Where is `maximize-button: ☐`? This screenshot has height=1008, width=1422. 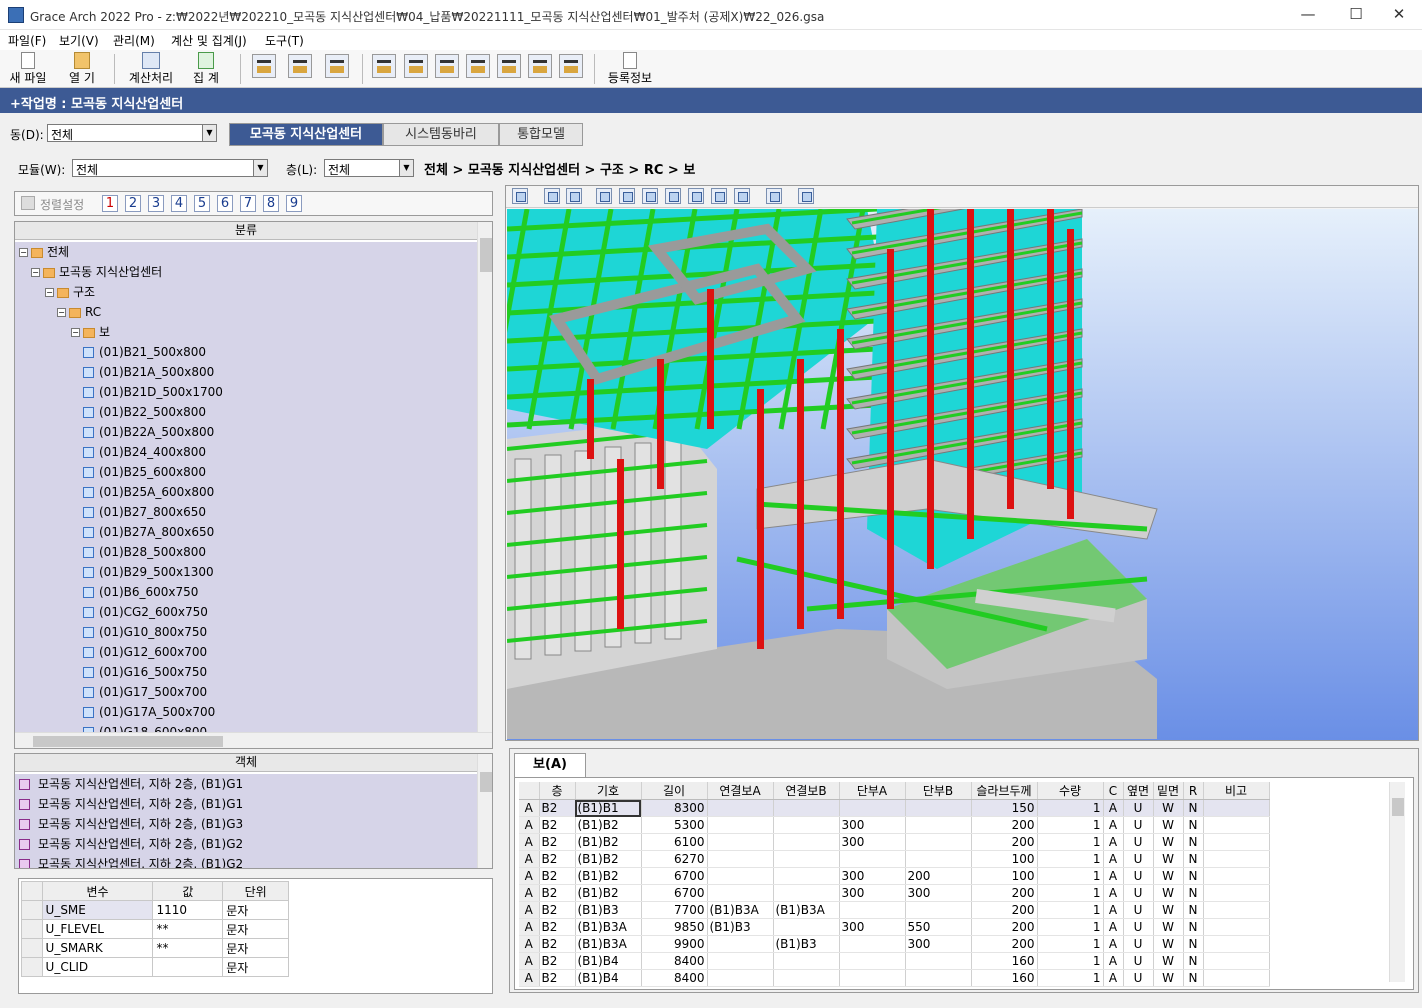
maximize-button: ☐ is located at coordinates (1356, 15).